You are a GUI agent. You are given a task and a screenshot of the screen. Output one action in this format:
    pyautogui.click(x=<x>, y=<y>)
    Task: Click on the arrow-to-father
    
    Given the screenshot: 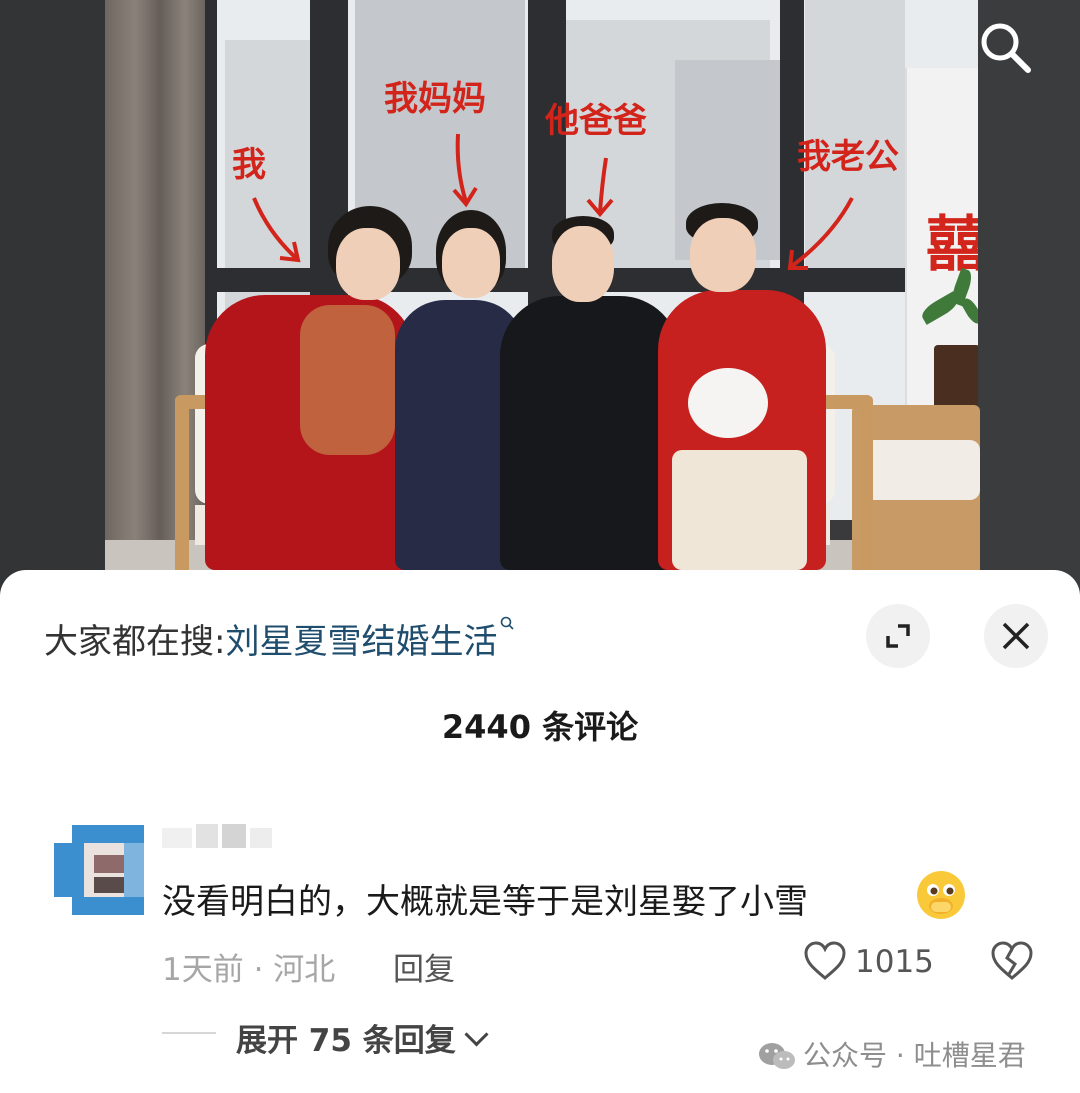 What is the action you would take?
    pyautogui.click(x=600, y=187)
    